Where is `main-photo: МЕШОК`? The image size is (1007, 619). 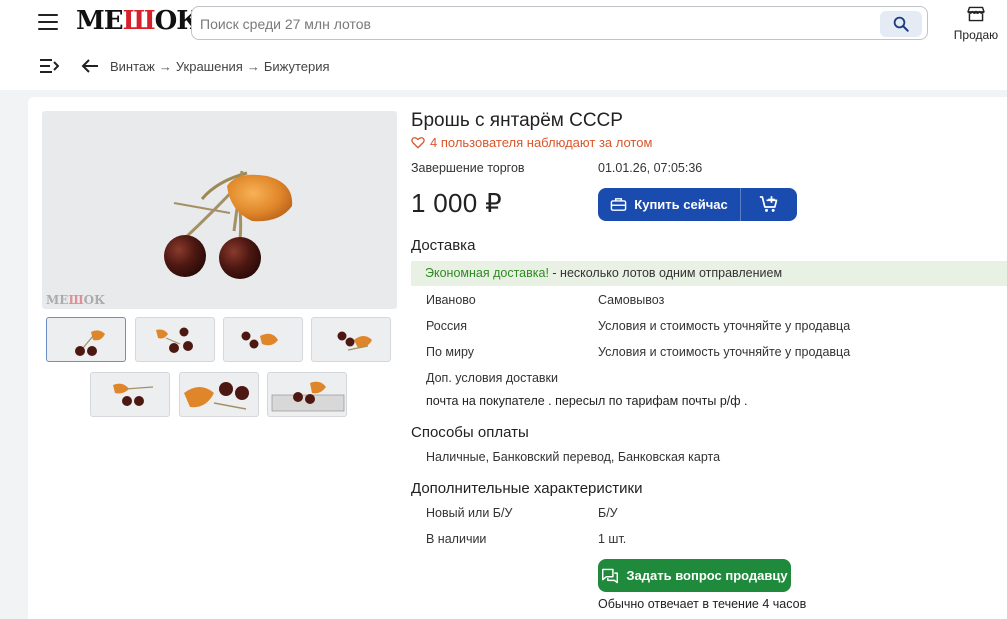 main-photo: МЕШОК is located at coordinates (219, 210).